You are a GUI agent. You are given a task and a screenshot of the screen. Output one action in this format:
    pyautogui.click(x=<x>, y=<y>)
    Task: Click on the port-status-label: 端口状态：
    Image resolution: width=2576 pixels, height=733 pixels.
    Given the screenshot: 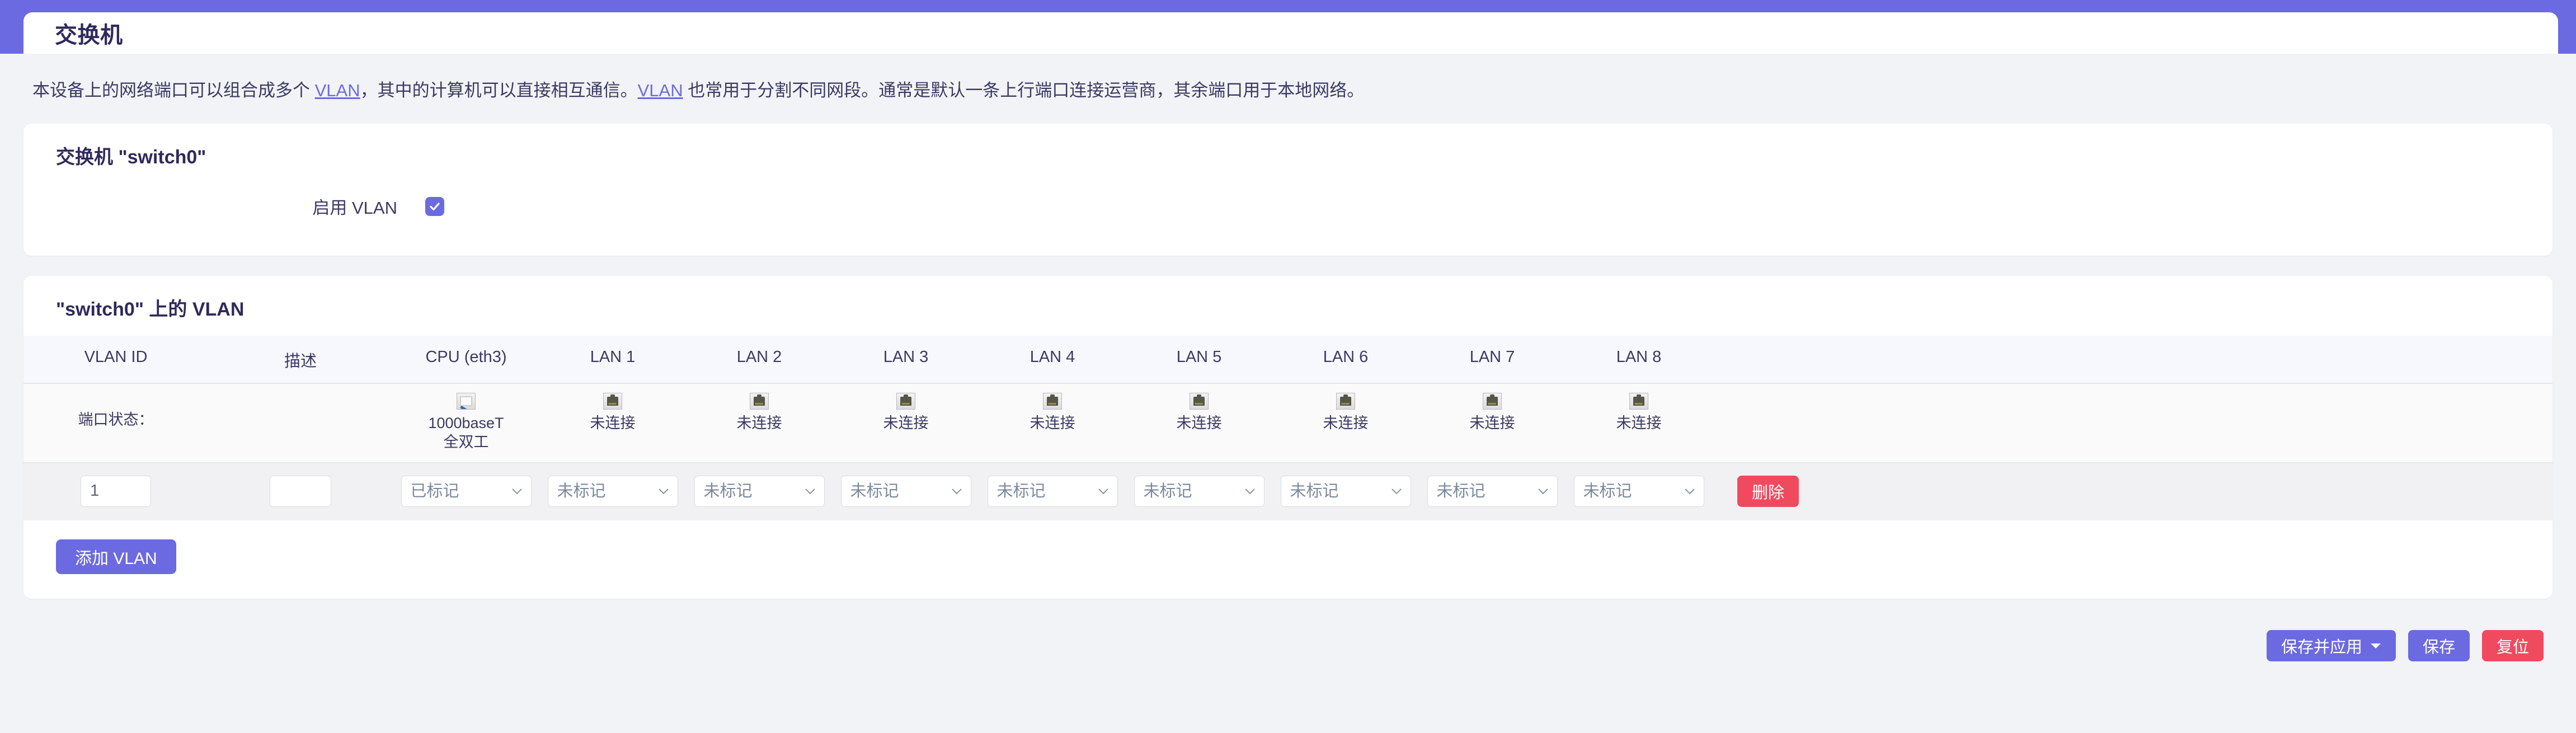 What is the action you would take?
    pyautogui.click(x=116, y=420)
    